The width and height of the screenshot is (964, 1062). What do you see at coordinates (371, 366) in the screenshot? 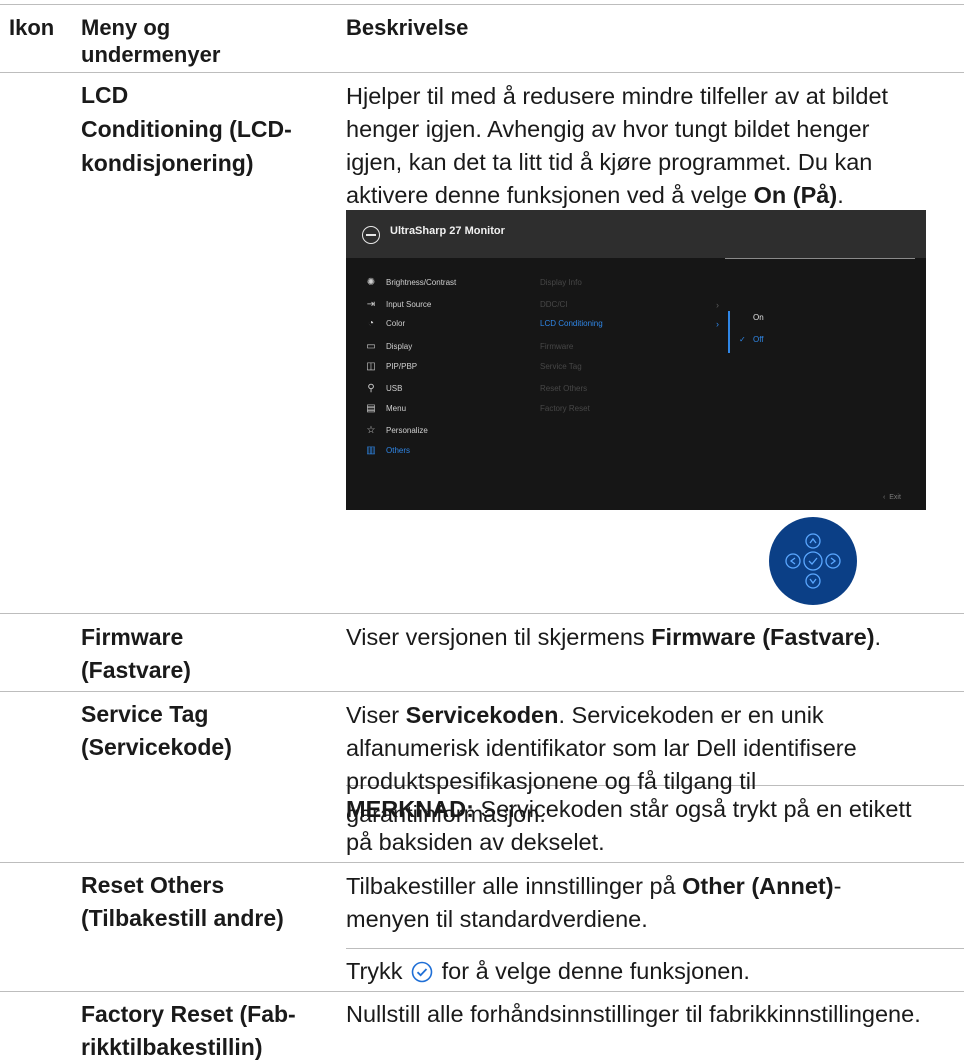
I see `pip-icon: ◫` at bounding box center [371, 366].